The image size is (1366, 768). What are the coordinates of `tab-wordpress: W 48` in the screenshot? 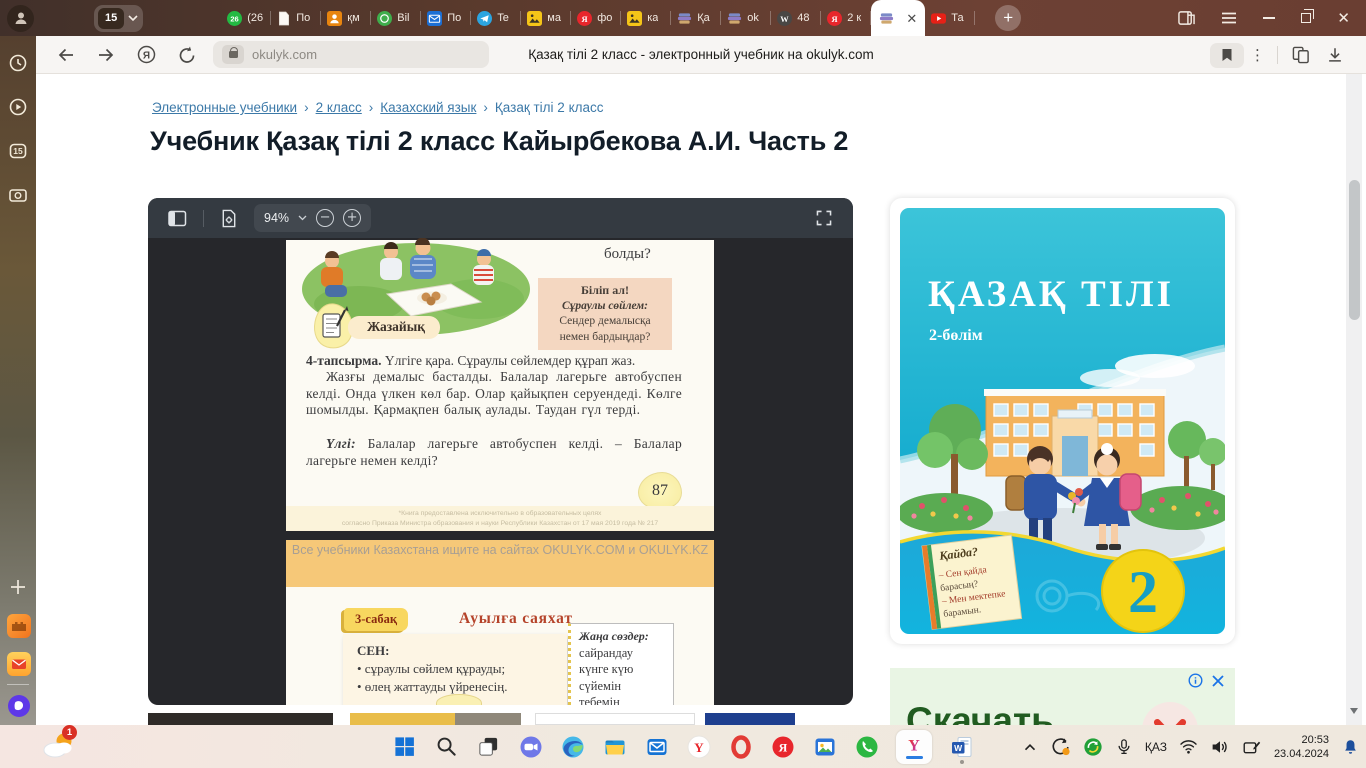 It's located at (796, 18).